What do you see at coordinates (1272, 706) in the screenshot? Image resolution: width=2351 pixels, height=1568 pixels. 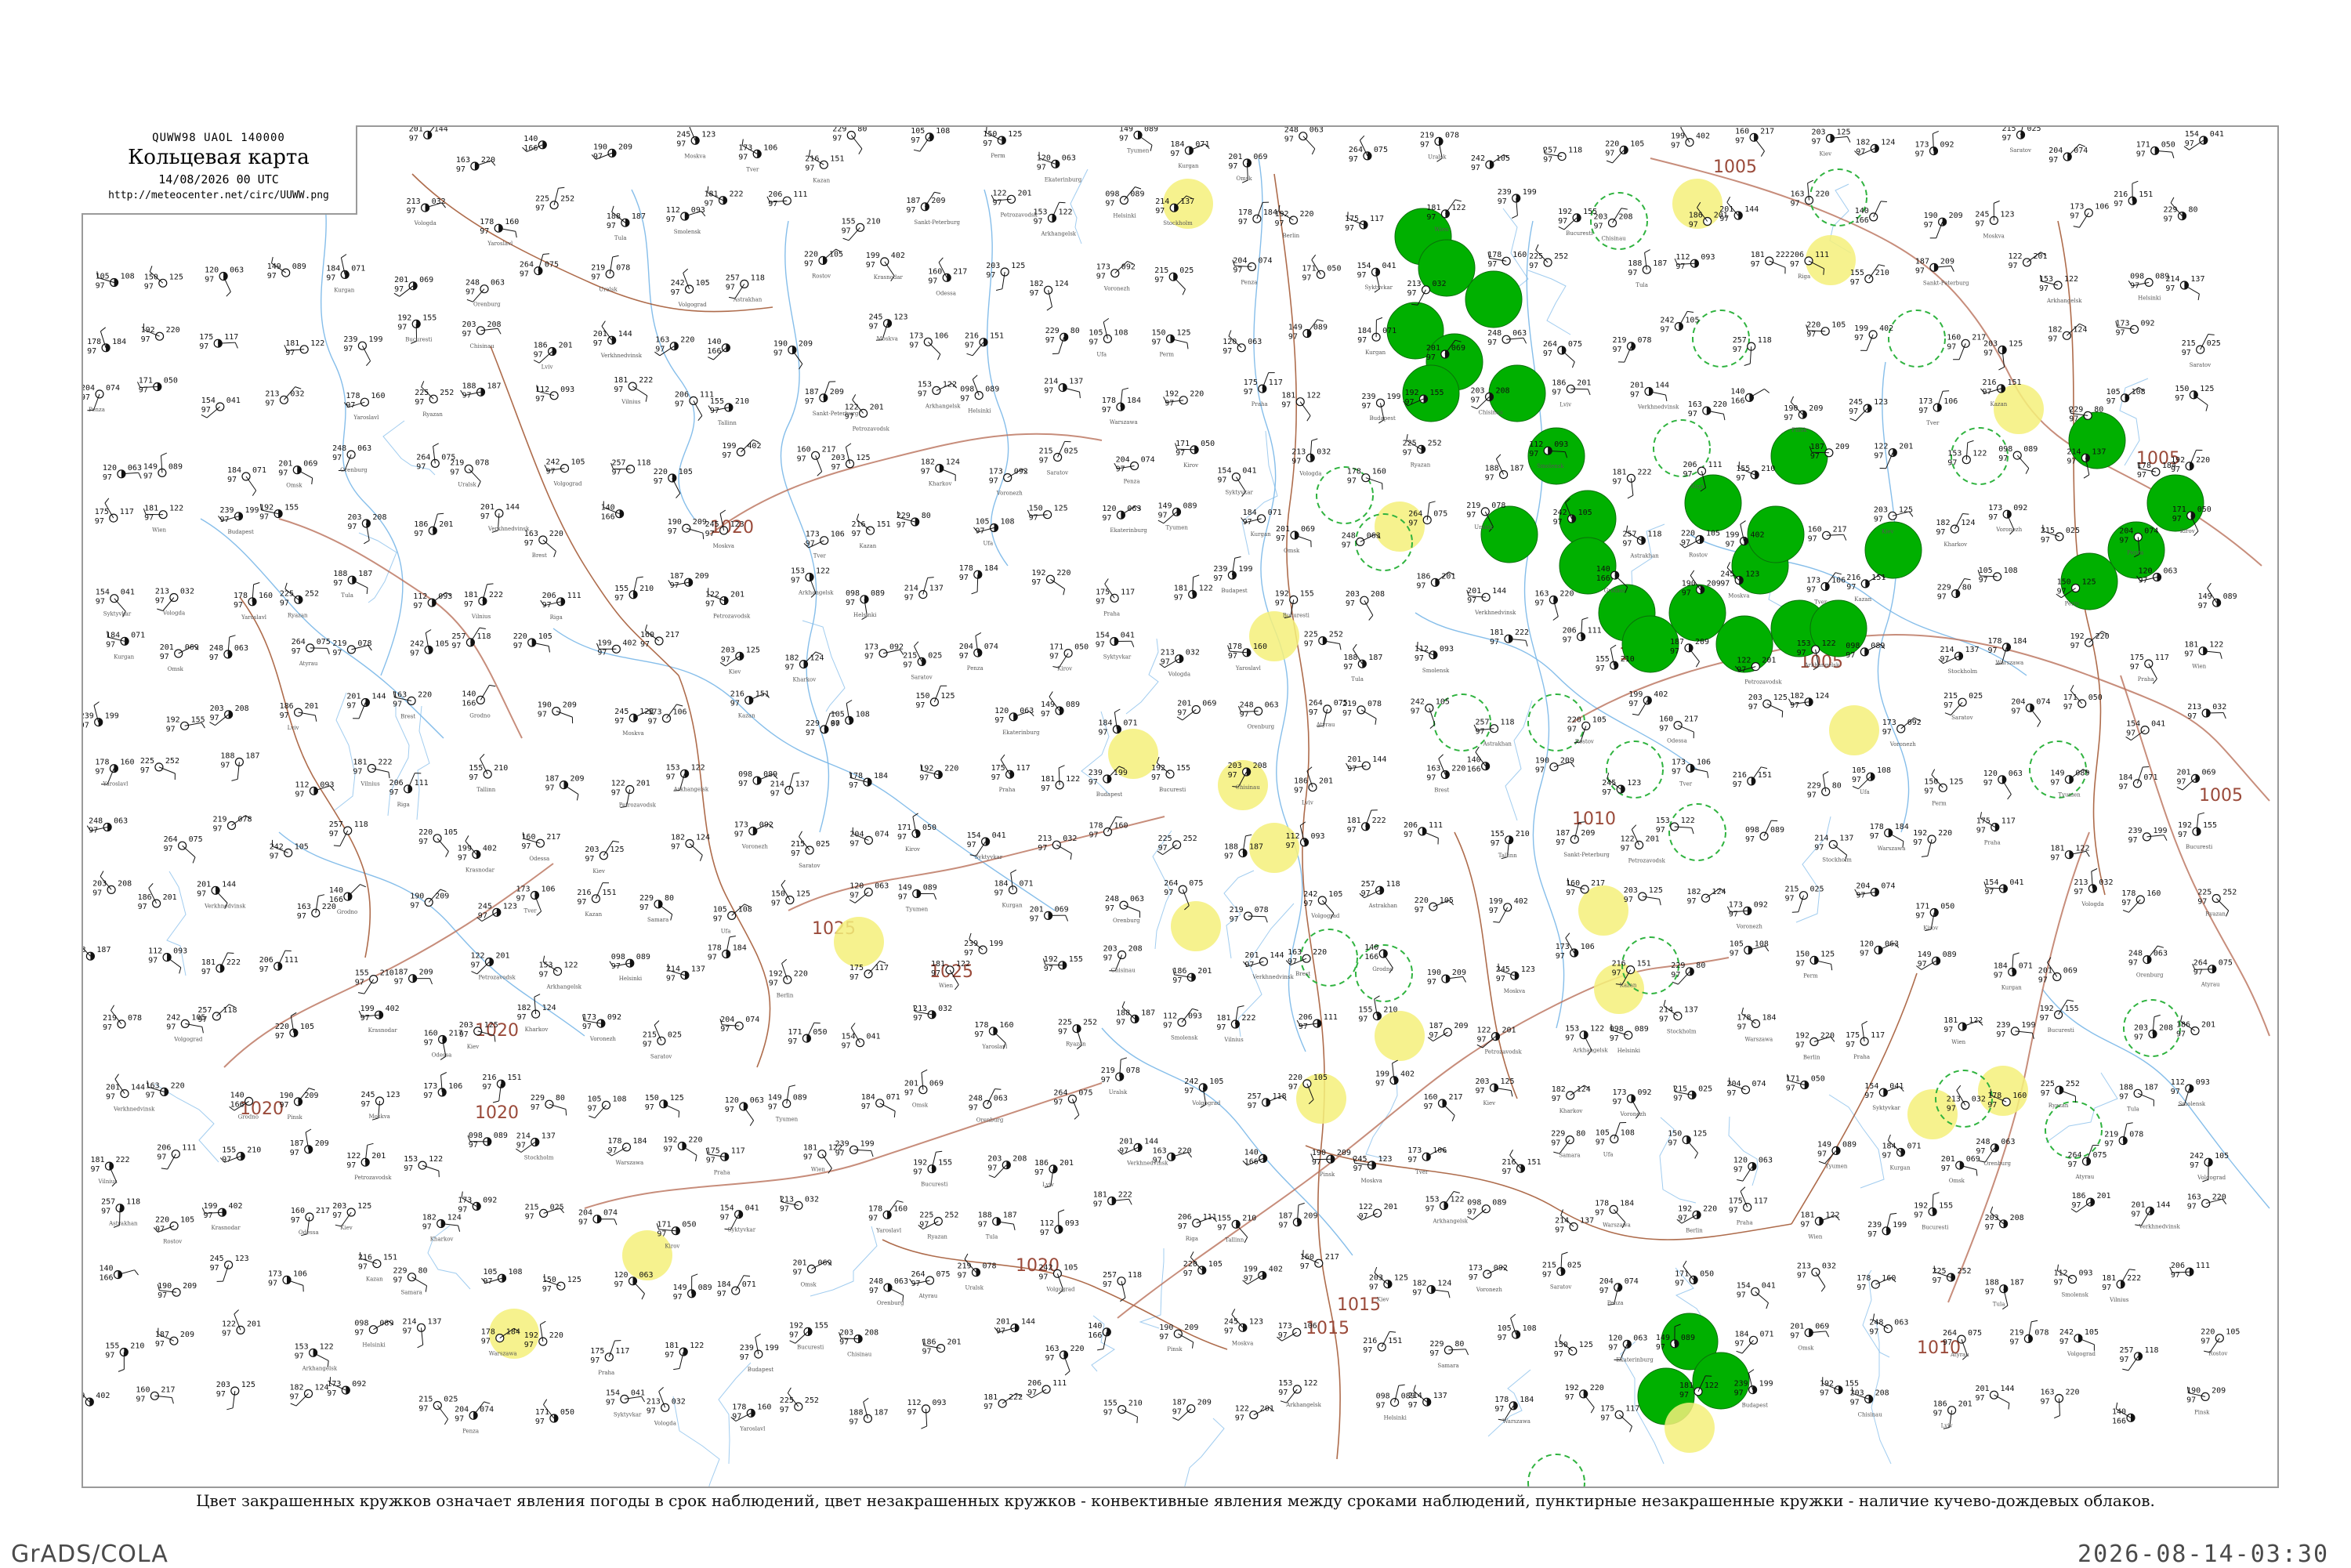 I see `station-pressure: 063` at bounding box center [1272, 706].